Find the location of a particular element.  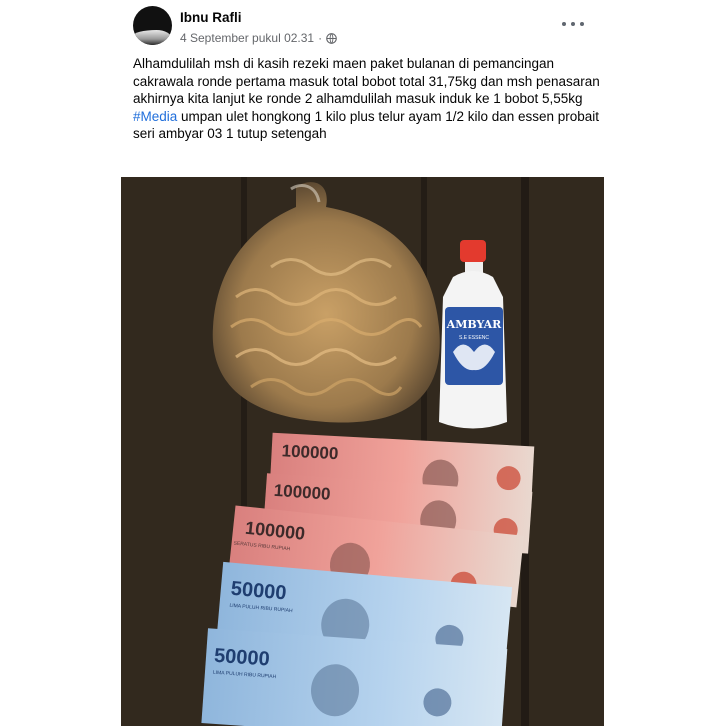

bottle-label: AMBYAR is located at coordinates (474, 324).